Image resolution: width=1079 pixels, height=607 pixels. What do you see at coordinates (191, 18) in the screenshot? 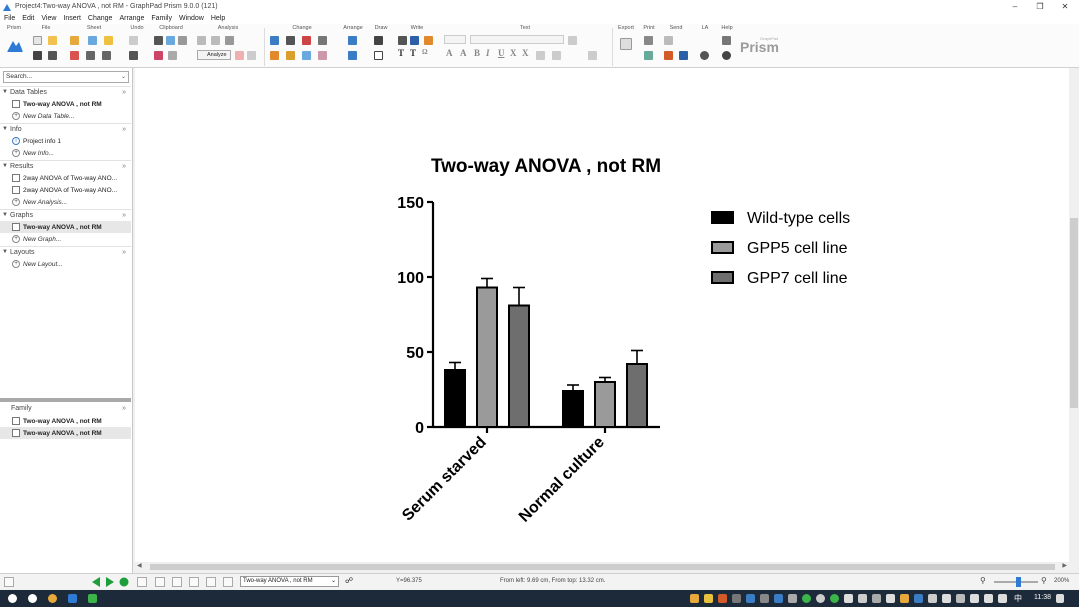
I see `menu-window: Window` at bounding box center [191, 18].